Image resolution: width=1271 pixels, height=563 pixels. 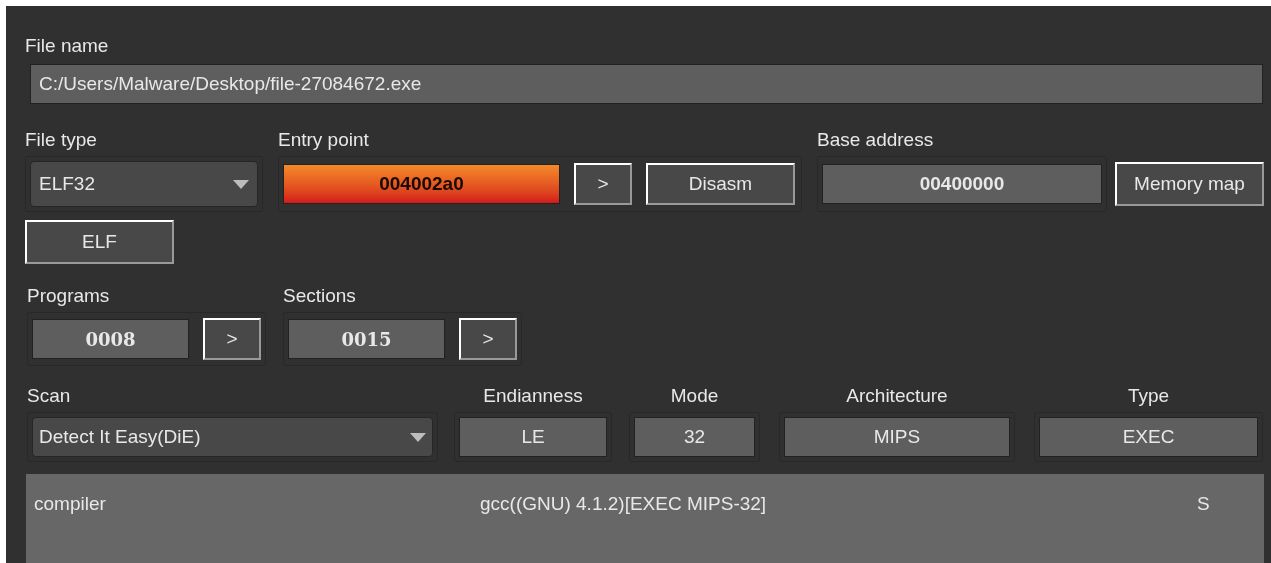 I want to click on result-flag-text: S, so click(x=1203, y=503).